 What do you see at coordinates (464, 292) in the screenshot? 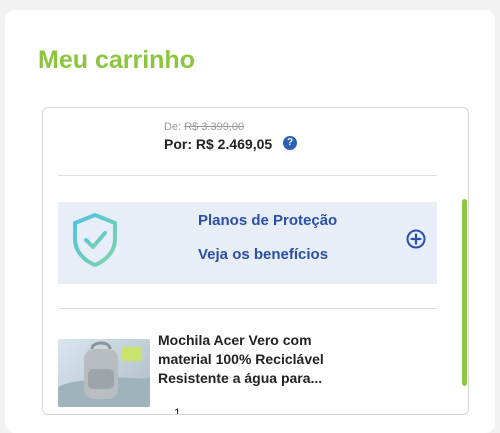
I see `scrollbar` at bounding box center [464, 292].